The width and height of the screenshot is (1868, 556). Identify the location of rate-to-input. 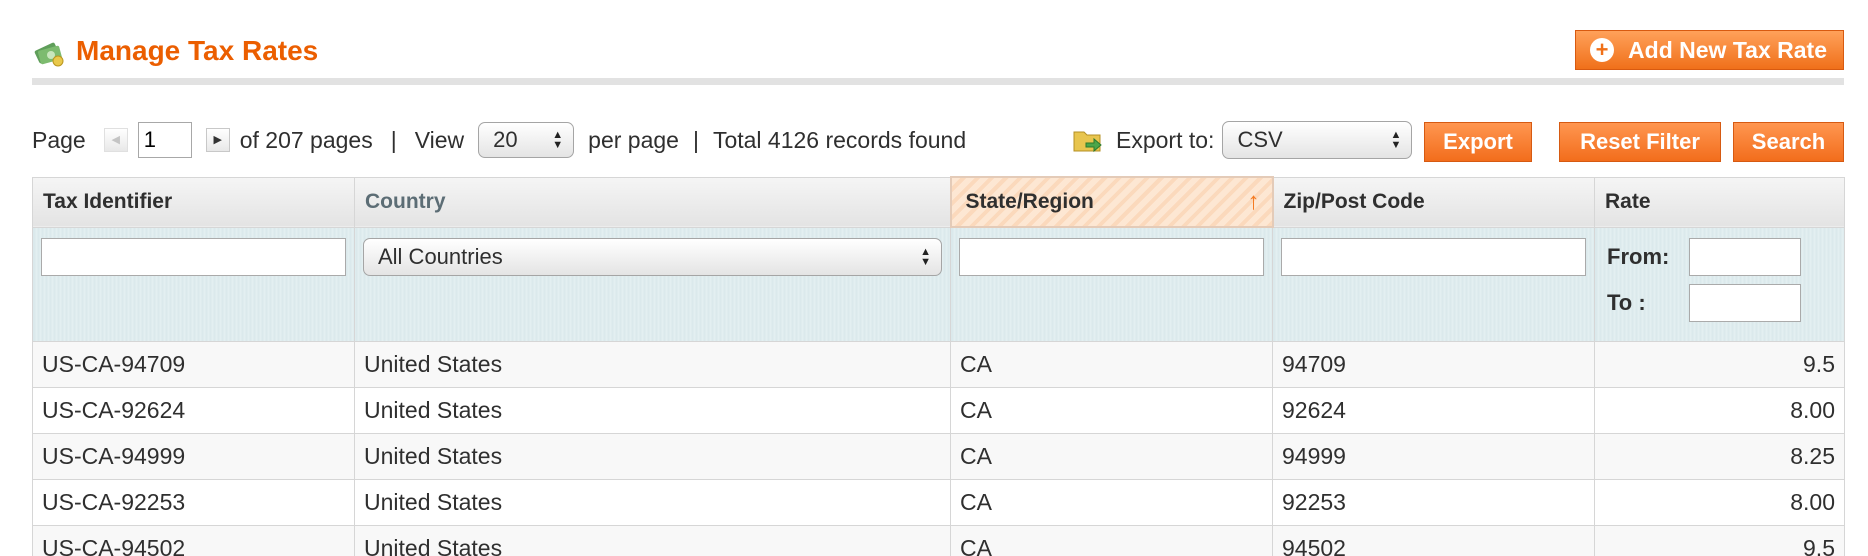
(1745, 302).